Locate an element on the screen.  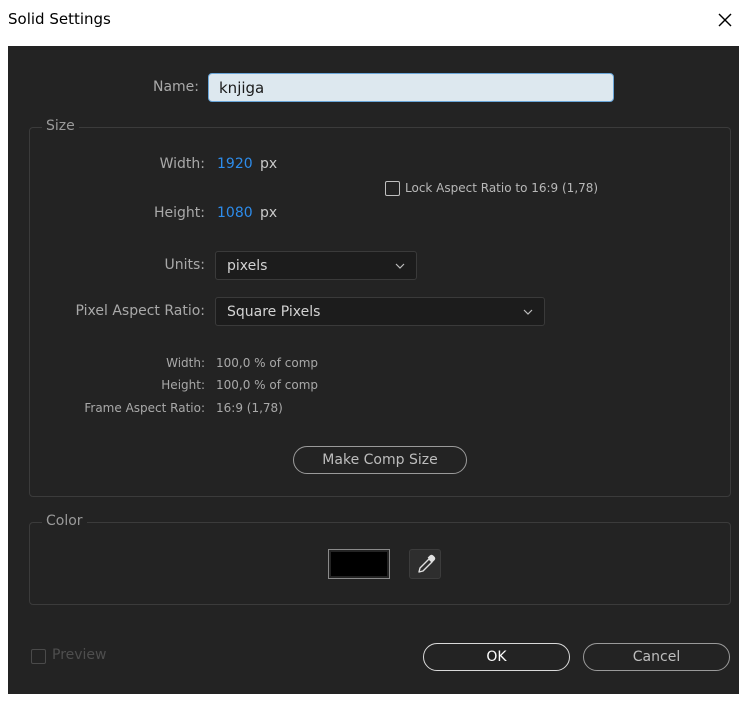
close-icon is located at coordinates (725, 20).